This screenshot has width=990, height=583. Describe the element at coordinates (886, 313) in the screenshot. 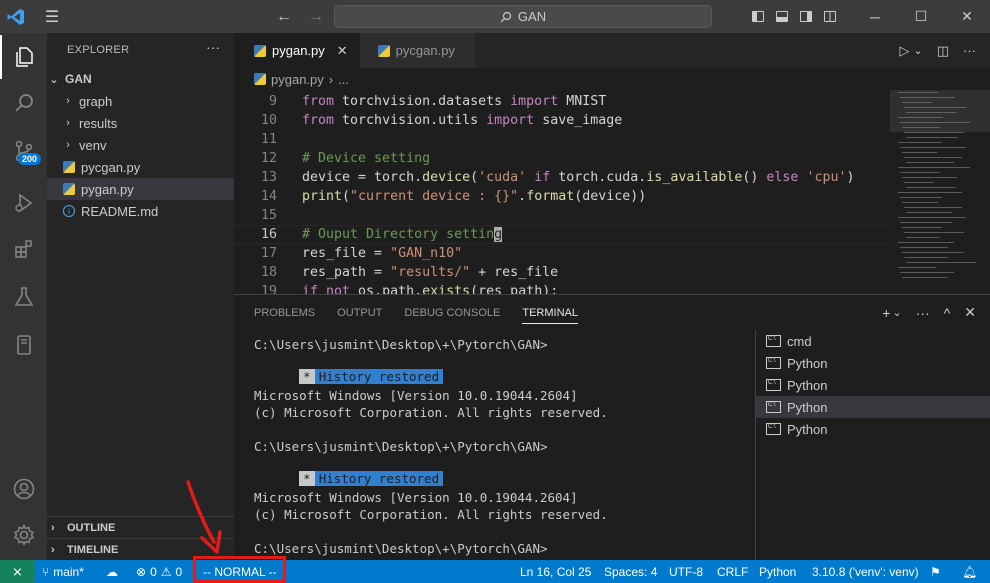

I see `new-terminal-icon: +` at that location.